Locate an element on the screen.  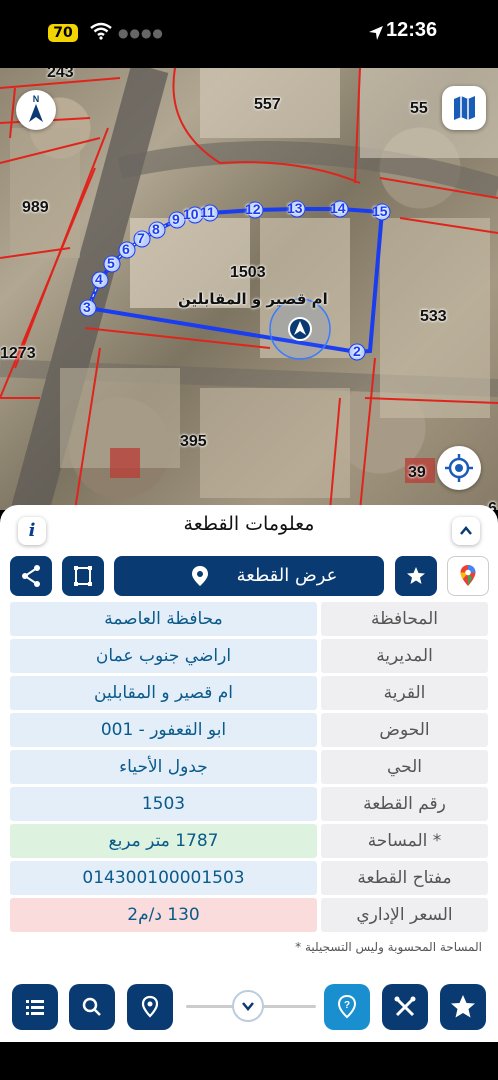
view-parcel-button: عرض القطعة is located at coordinates (249, 576).